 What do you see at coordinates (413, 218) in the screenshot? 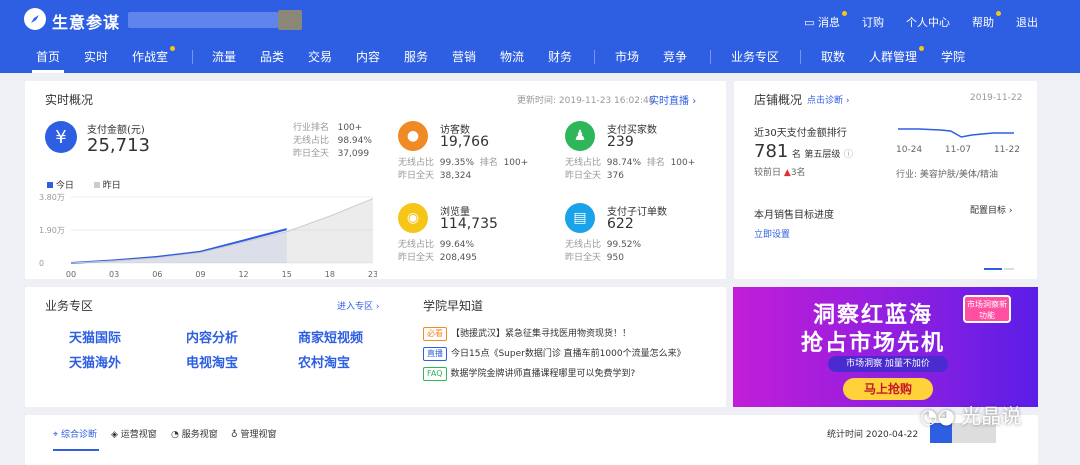
I see `eye-icon: ◉` at bounding box center [413, 218].